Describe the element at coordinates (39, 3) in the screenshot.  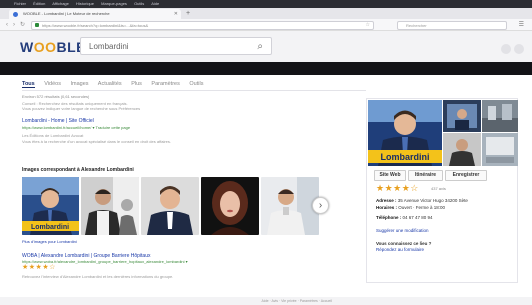
I see `menu-edit: Édition` at that location.